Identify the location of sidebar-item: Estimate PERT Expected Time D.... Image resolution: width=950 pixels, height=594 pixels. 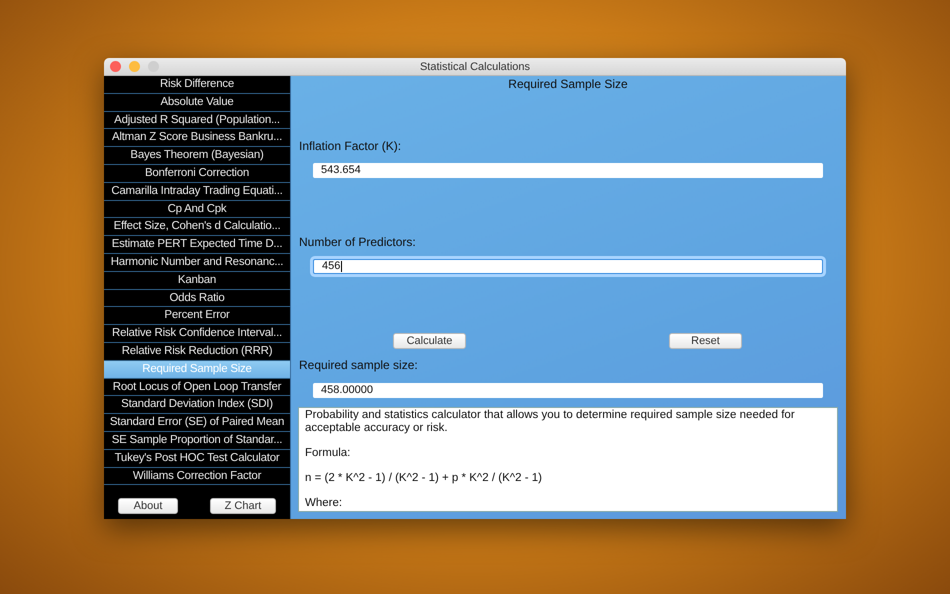
(197, 245).